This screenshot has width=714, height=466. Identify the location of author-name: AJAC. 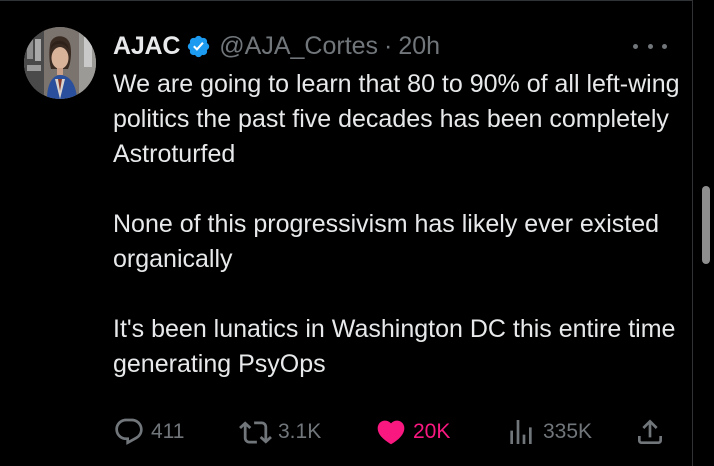
(146, 46).